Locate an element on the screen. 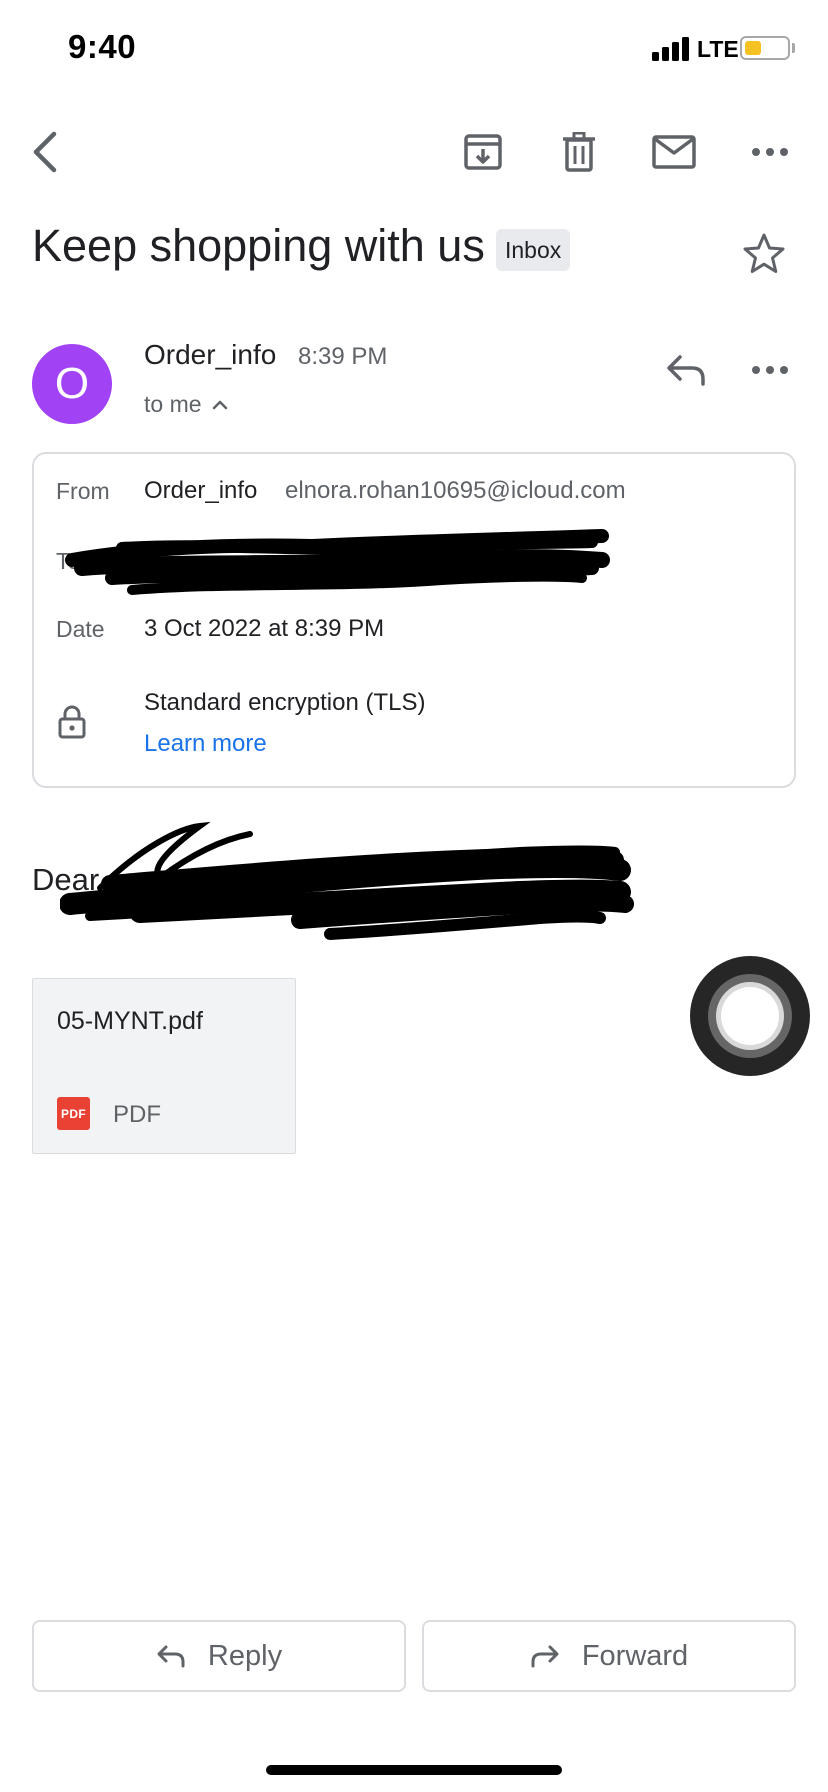  trash-icon is located at coordinates (579, 152).